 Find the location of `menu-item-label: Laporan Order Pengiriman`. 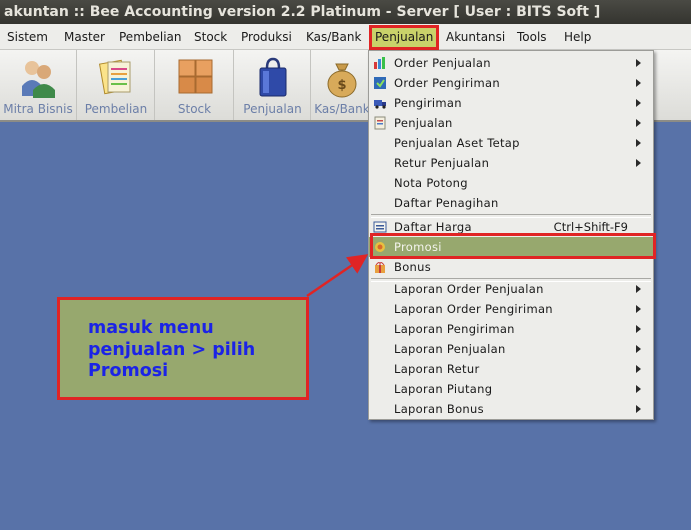

menu-item-label: Laporan Order Pengiriman is located at coordinates (473, 309).